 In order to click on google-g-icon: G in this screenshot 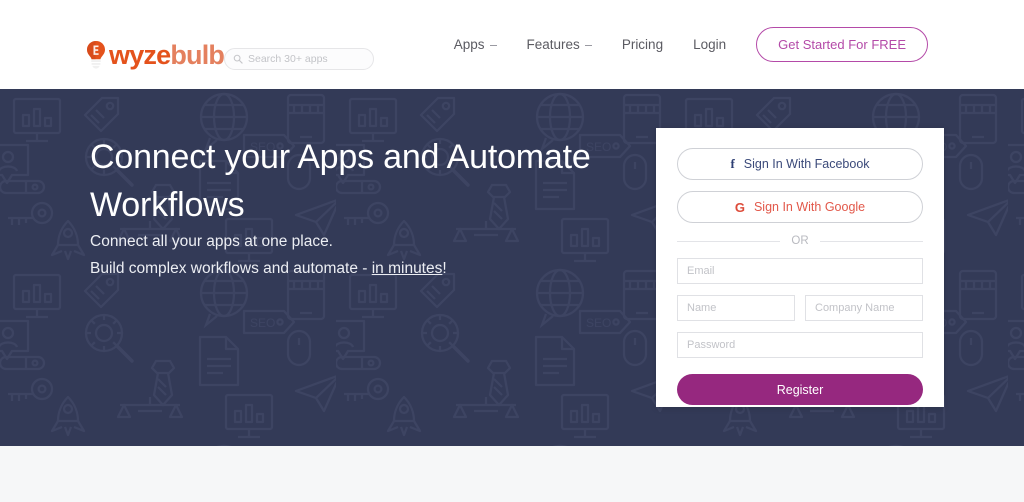, I will do `click(739, 207)`.